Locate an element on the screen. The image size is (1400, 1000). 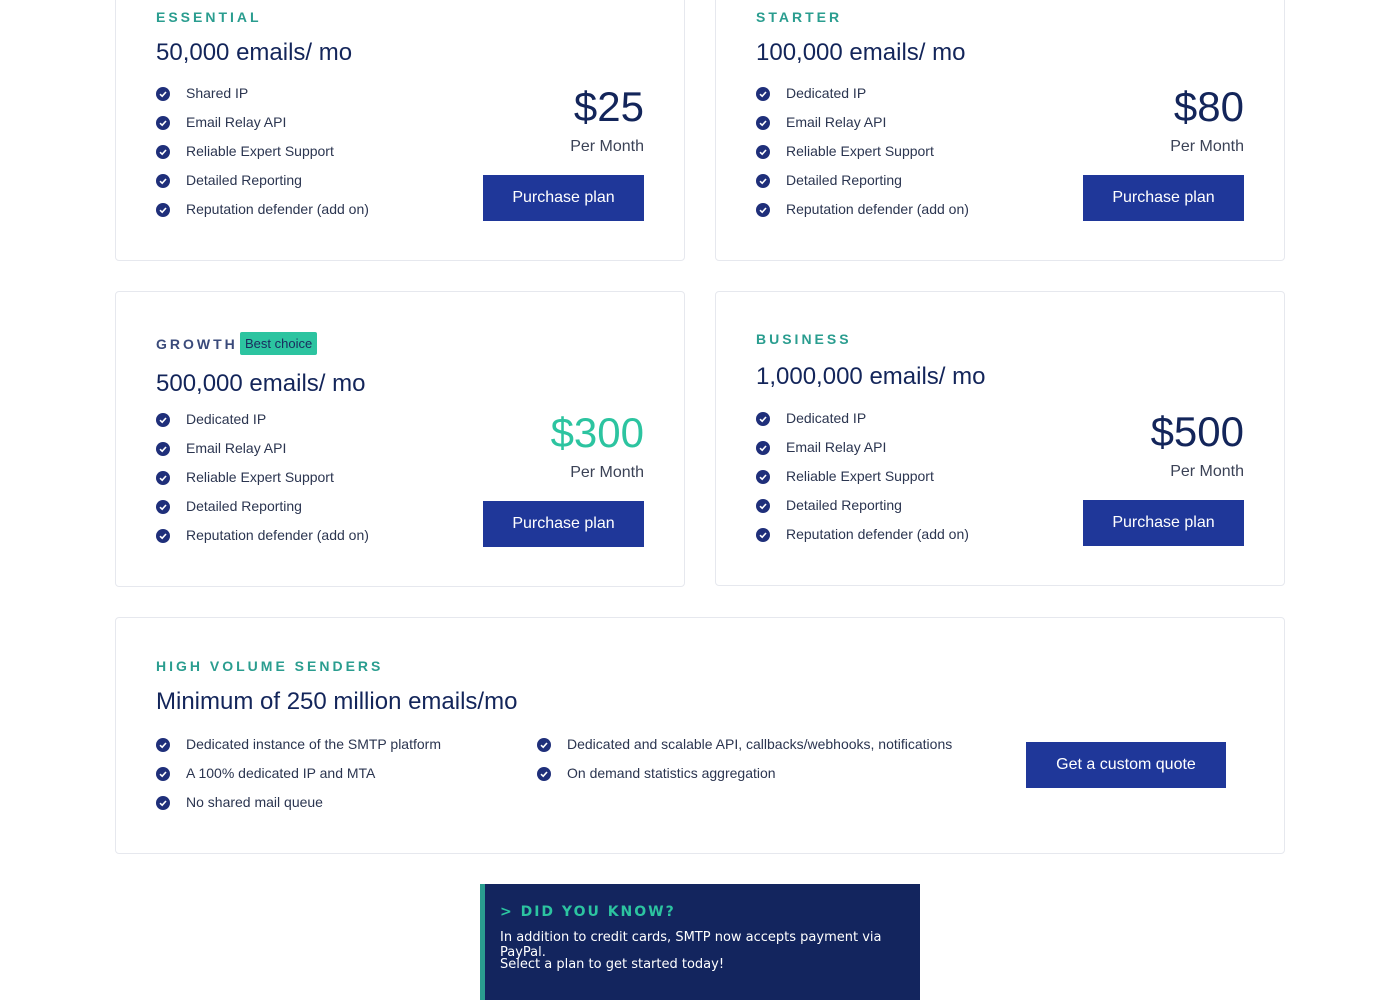
list-item: On demand statistics aggregation is located at coordinates (744, 779).